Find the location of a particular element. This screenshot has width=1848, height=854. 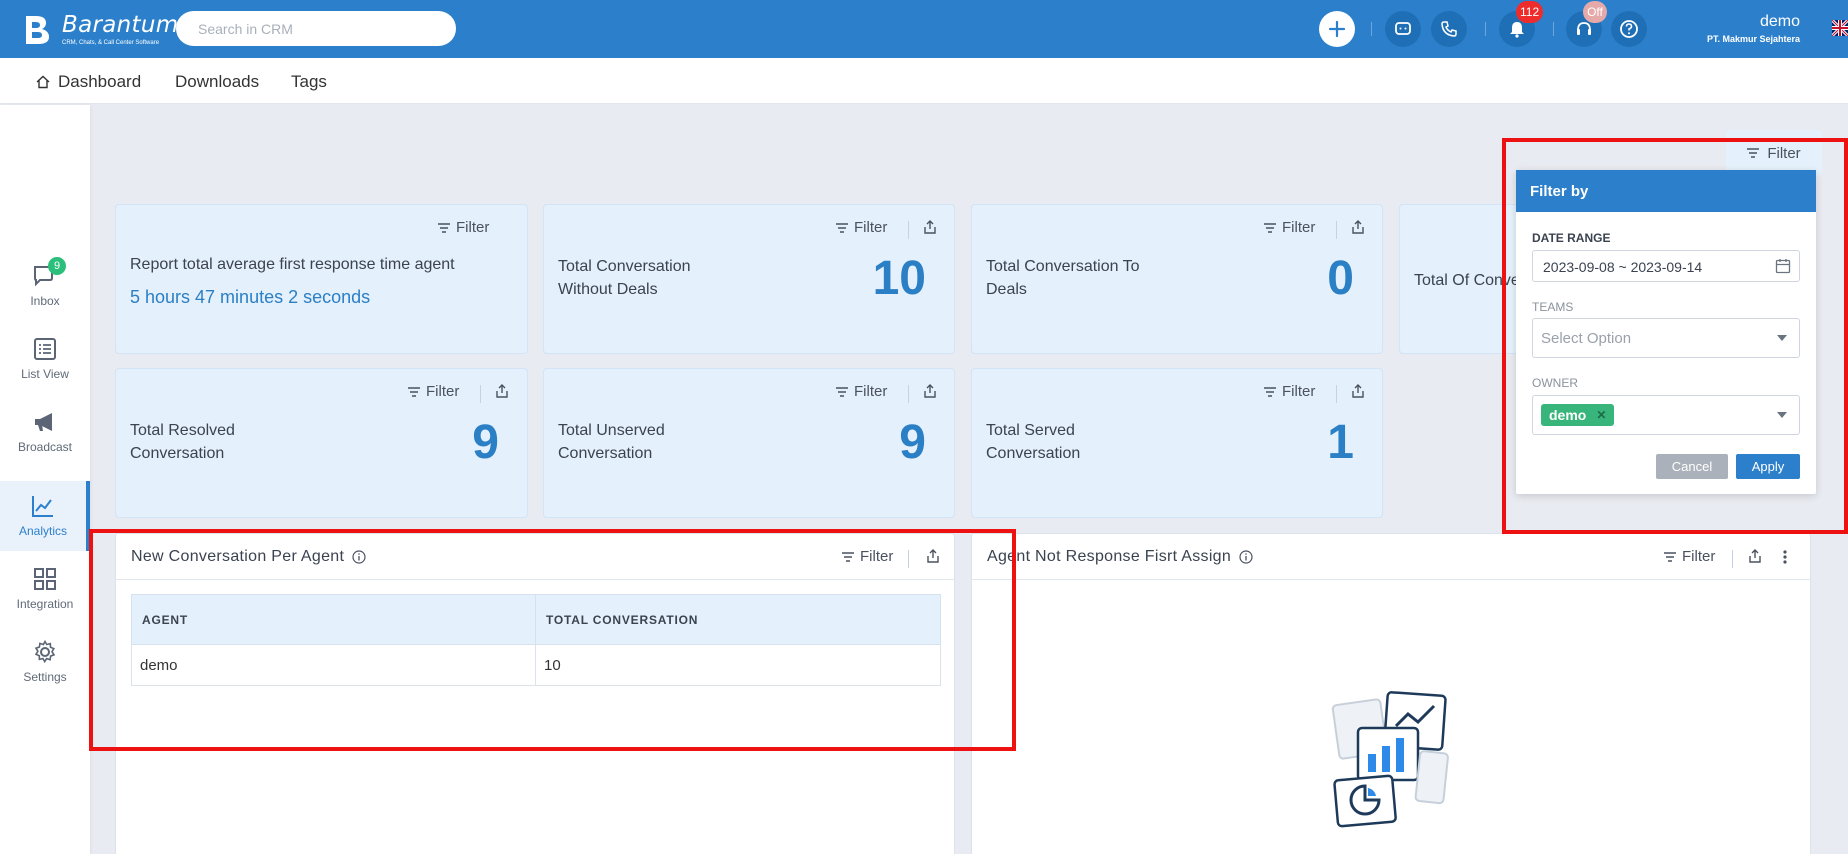

list-icon is located at coordinates (45, 349).